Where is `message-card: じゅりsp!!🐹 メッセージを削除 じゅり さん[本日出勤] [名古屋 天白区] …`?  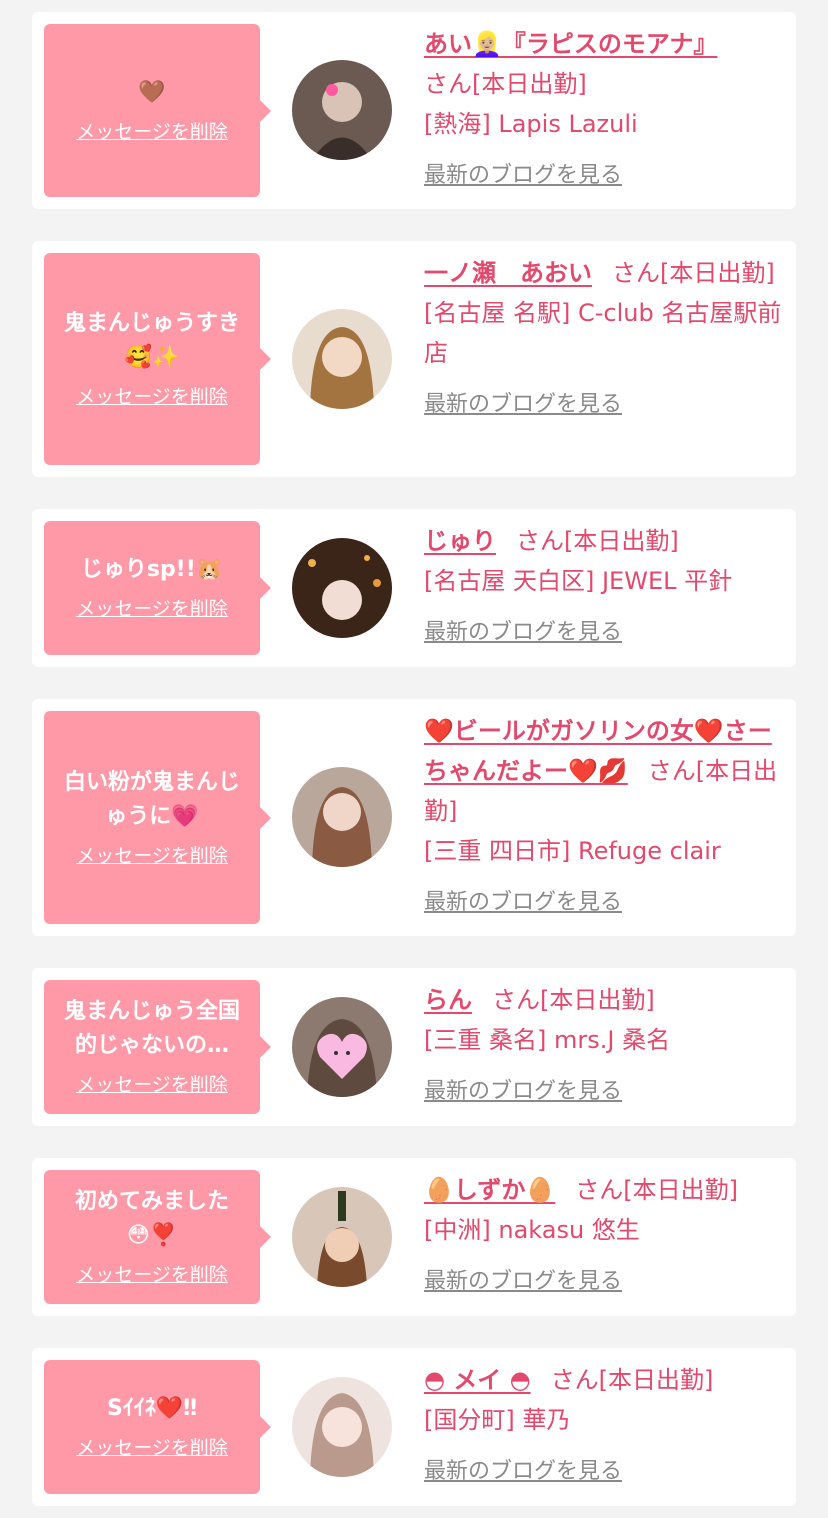 message-card: じゅりsp!!🐹 メッセージを削除 じゅり さん[本日出勤] [名古屋 天白区] … is located at coordinates (414, 588).